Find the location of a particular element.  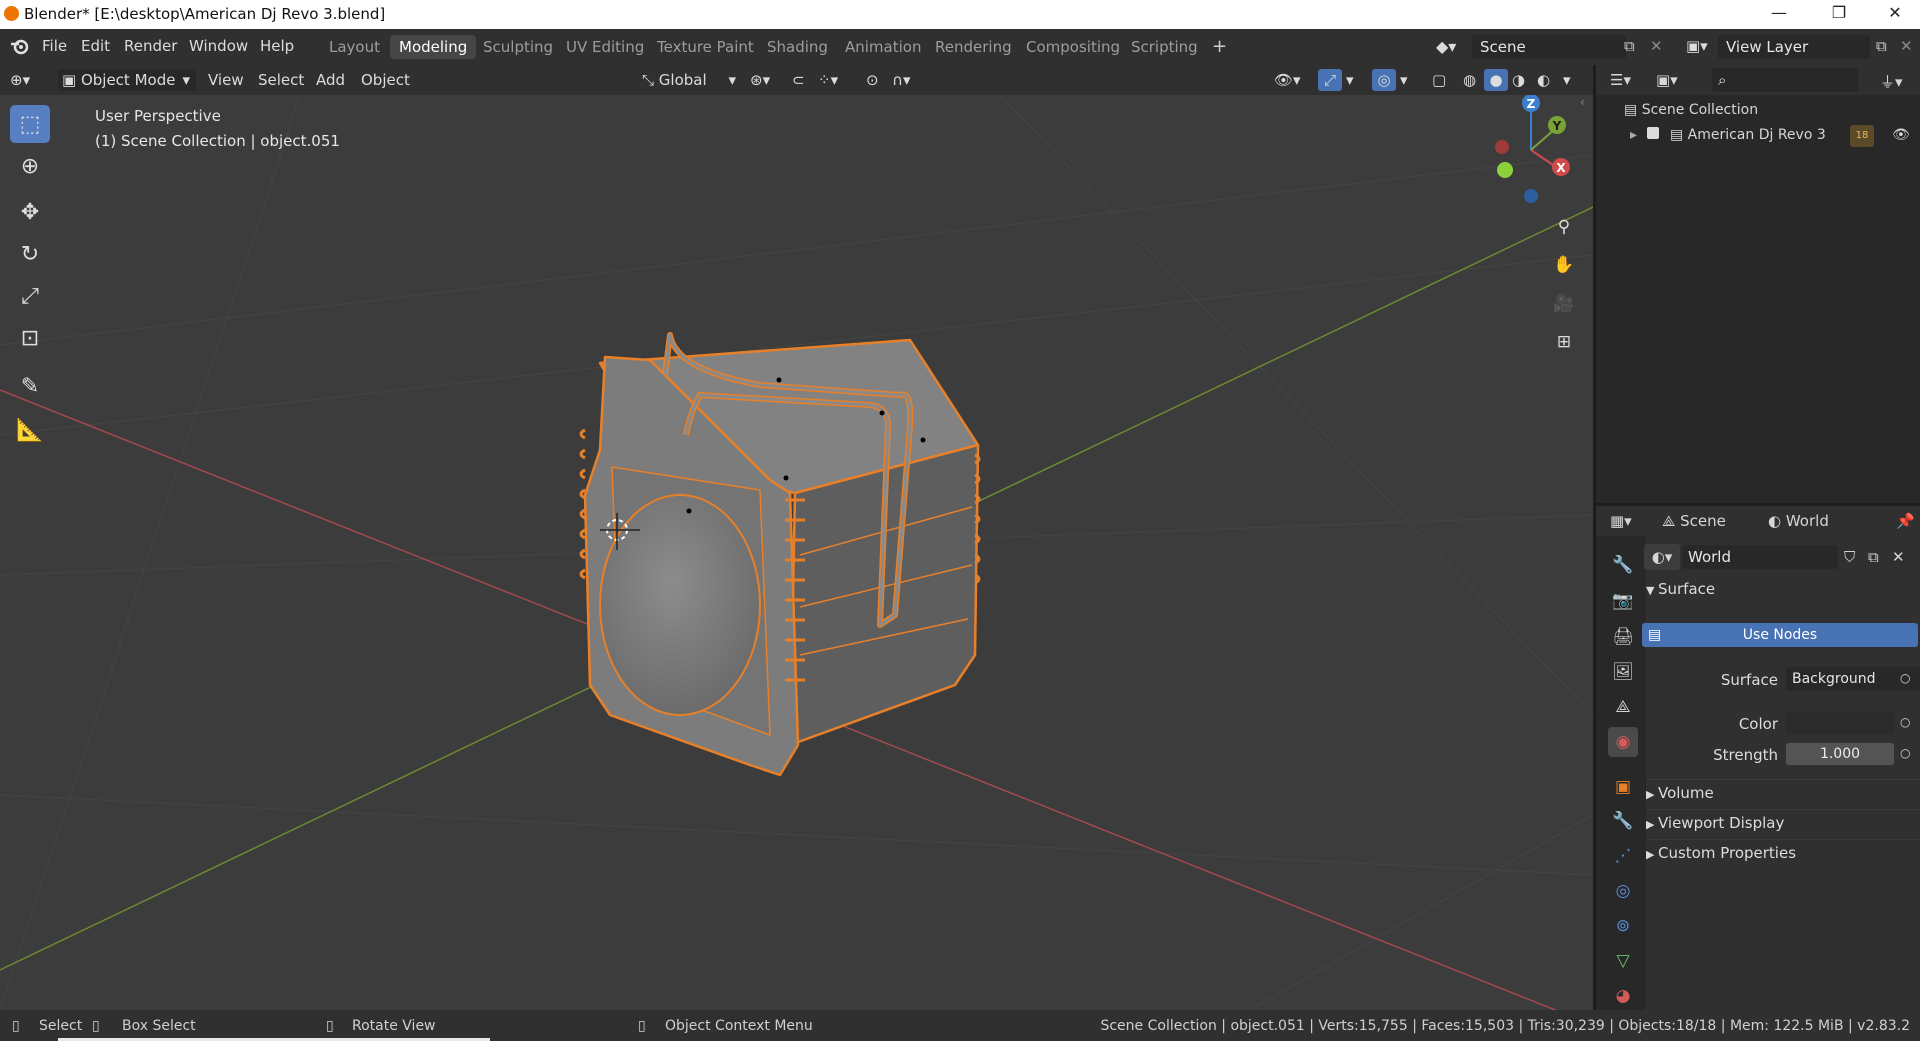

tab-rendering: Rendering is located at coordinates (973, 47).